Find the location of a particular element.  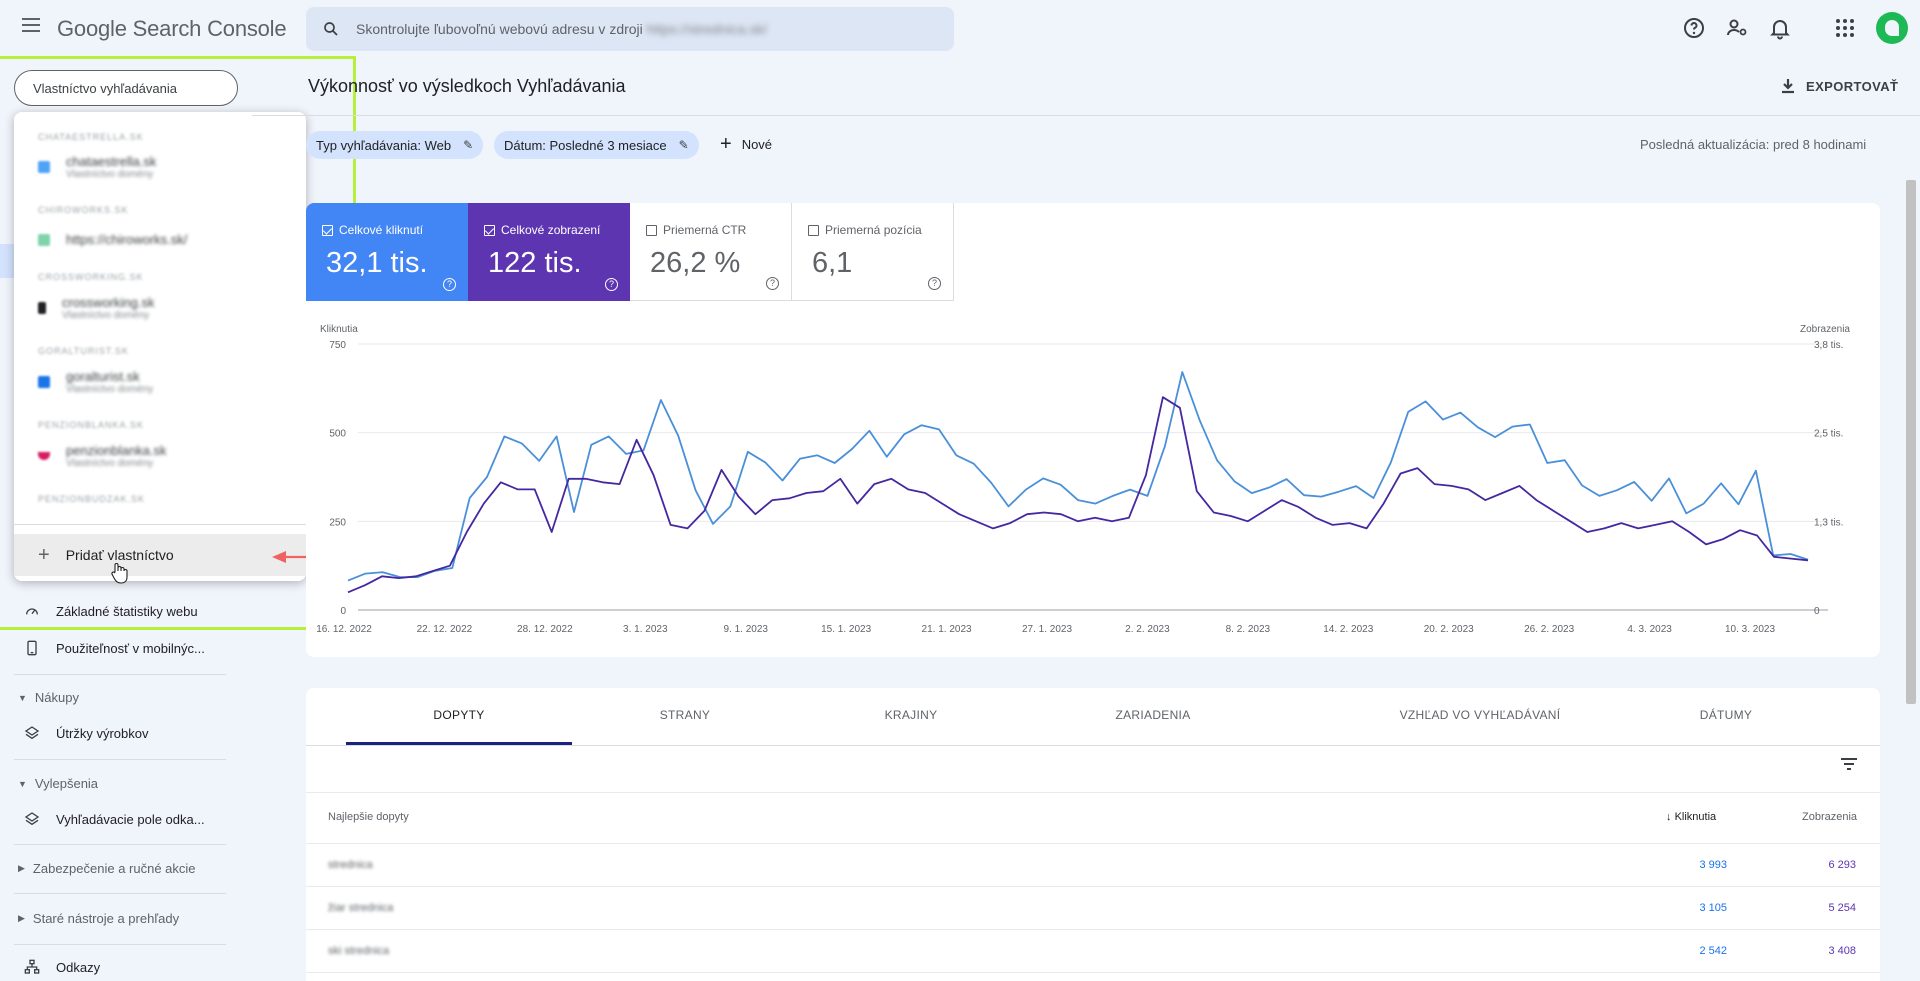

apps-grid-icon is located at coordinates (1845, 28).